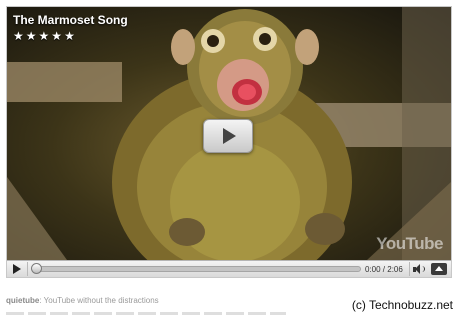 The image size is (459, 317). Describe the element at coordinates (99, 300) in the screenshot. I see `tagline-text: : YouTube without the distractions` at that location.